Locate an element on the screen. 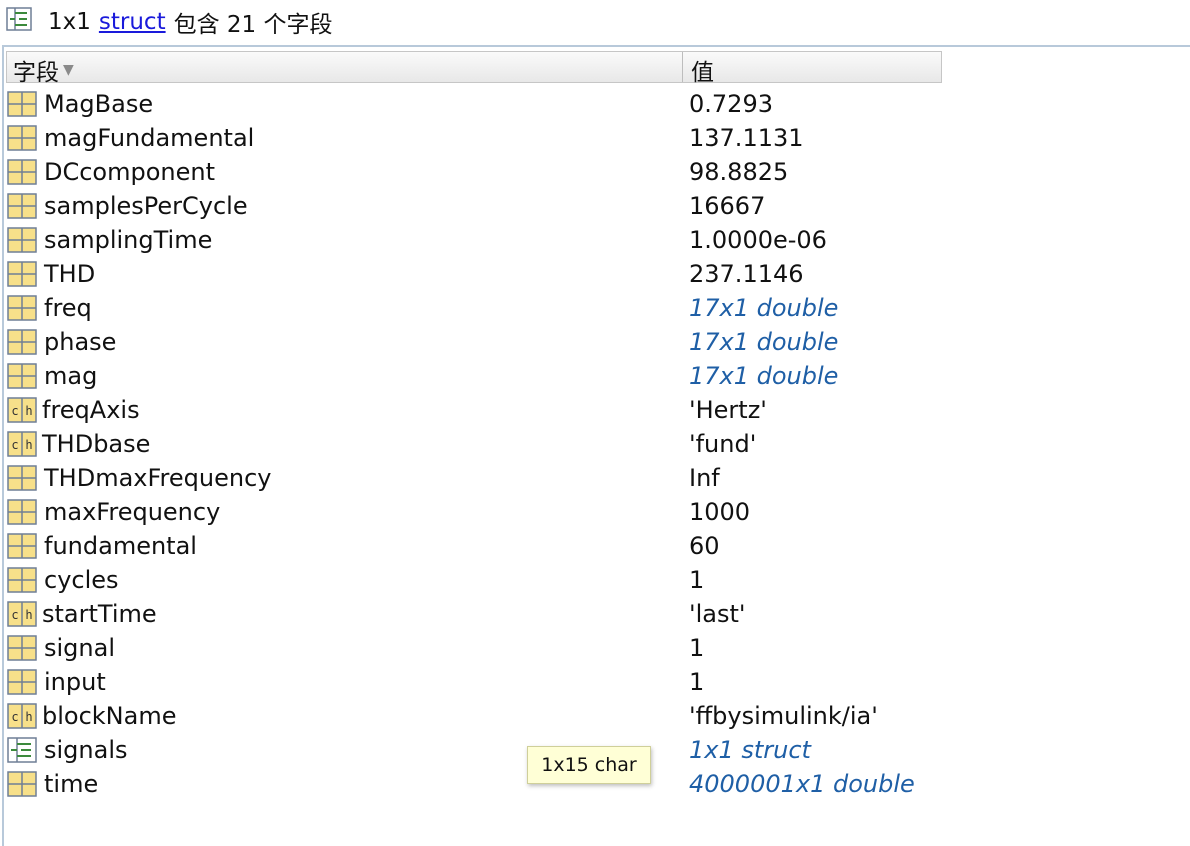  table-row: cycles 1 is located at coordinates (594, 580).